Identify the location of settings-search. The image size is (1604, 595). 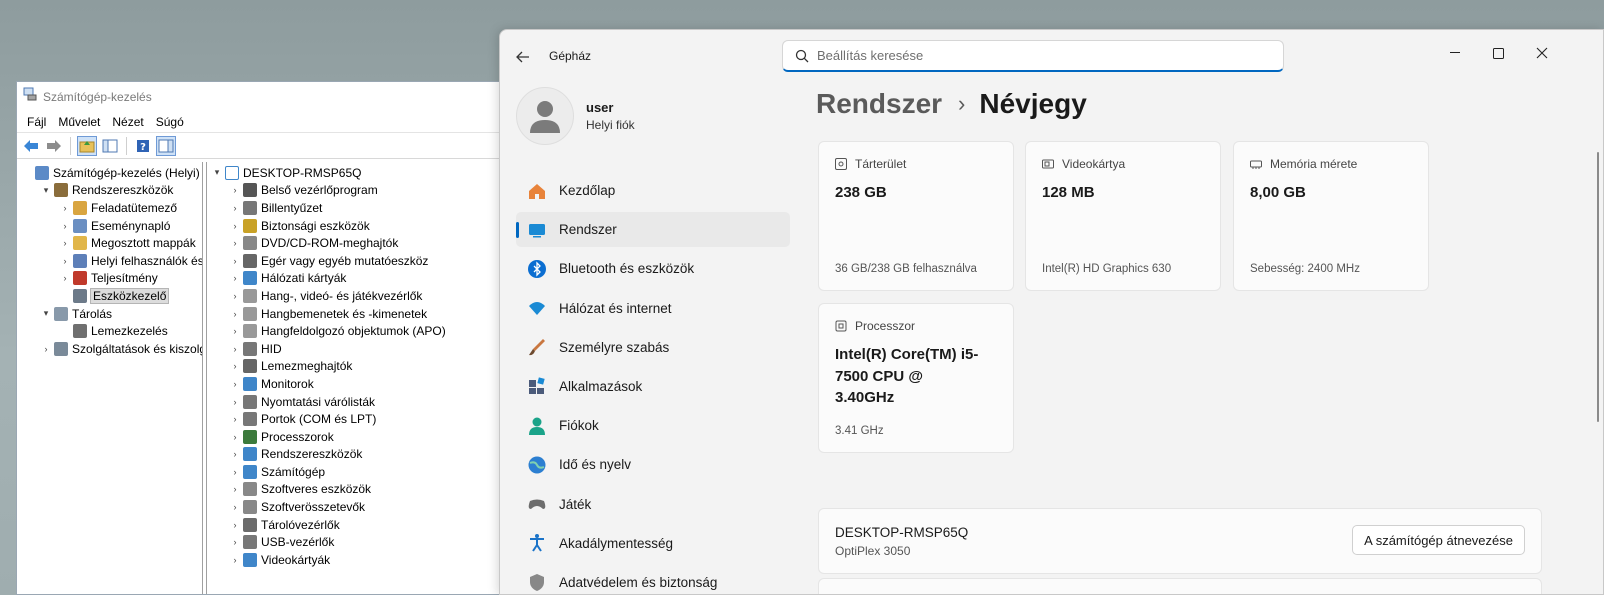
(1033, 56).